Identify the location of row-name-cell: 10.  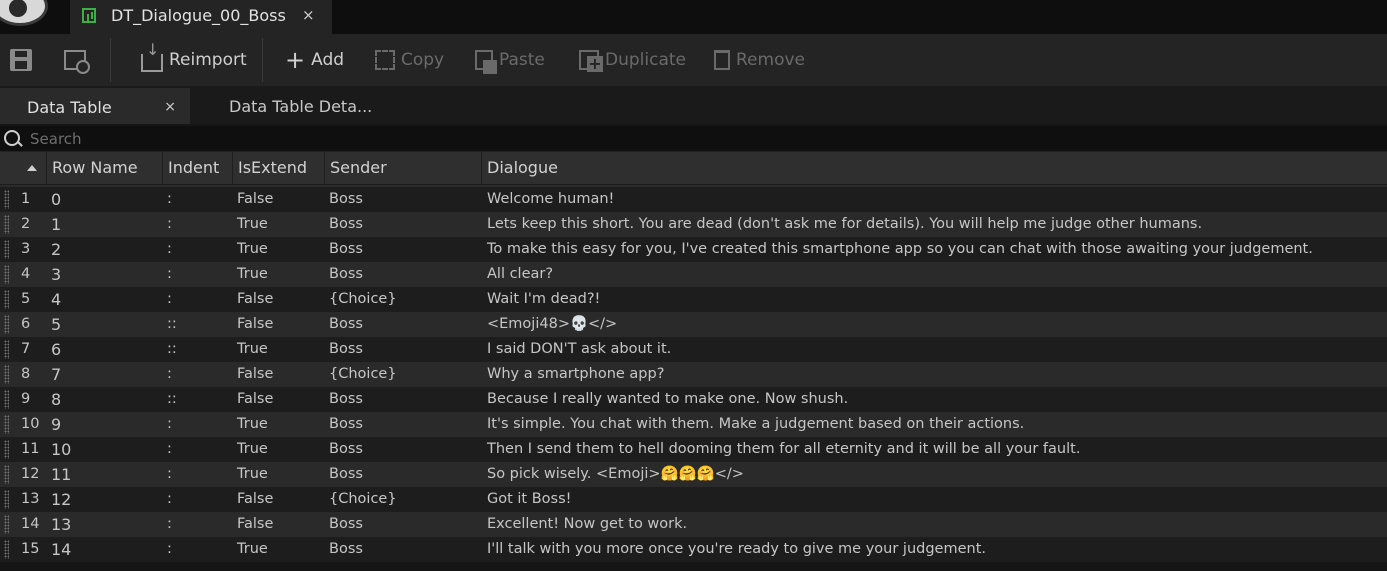
(61, 449).